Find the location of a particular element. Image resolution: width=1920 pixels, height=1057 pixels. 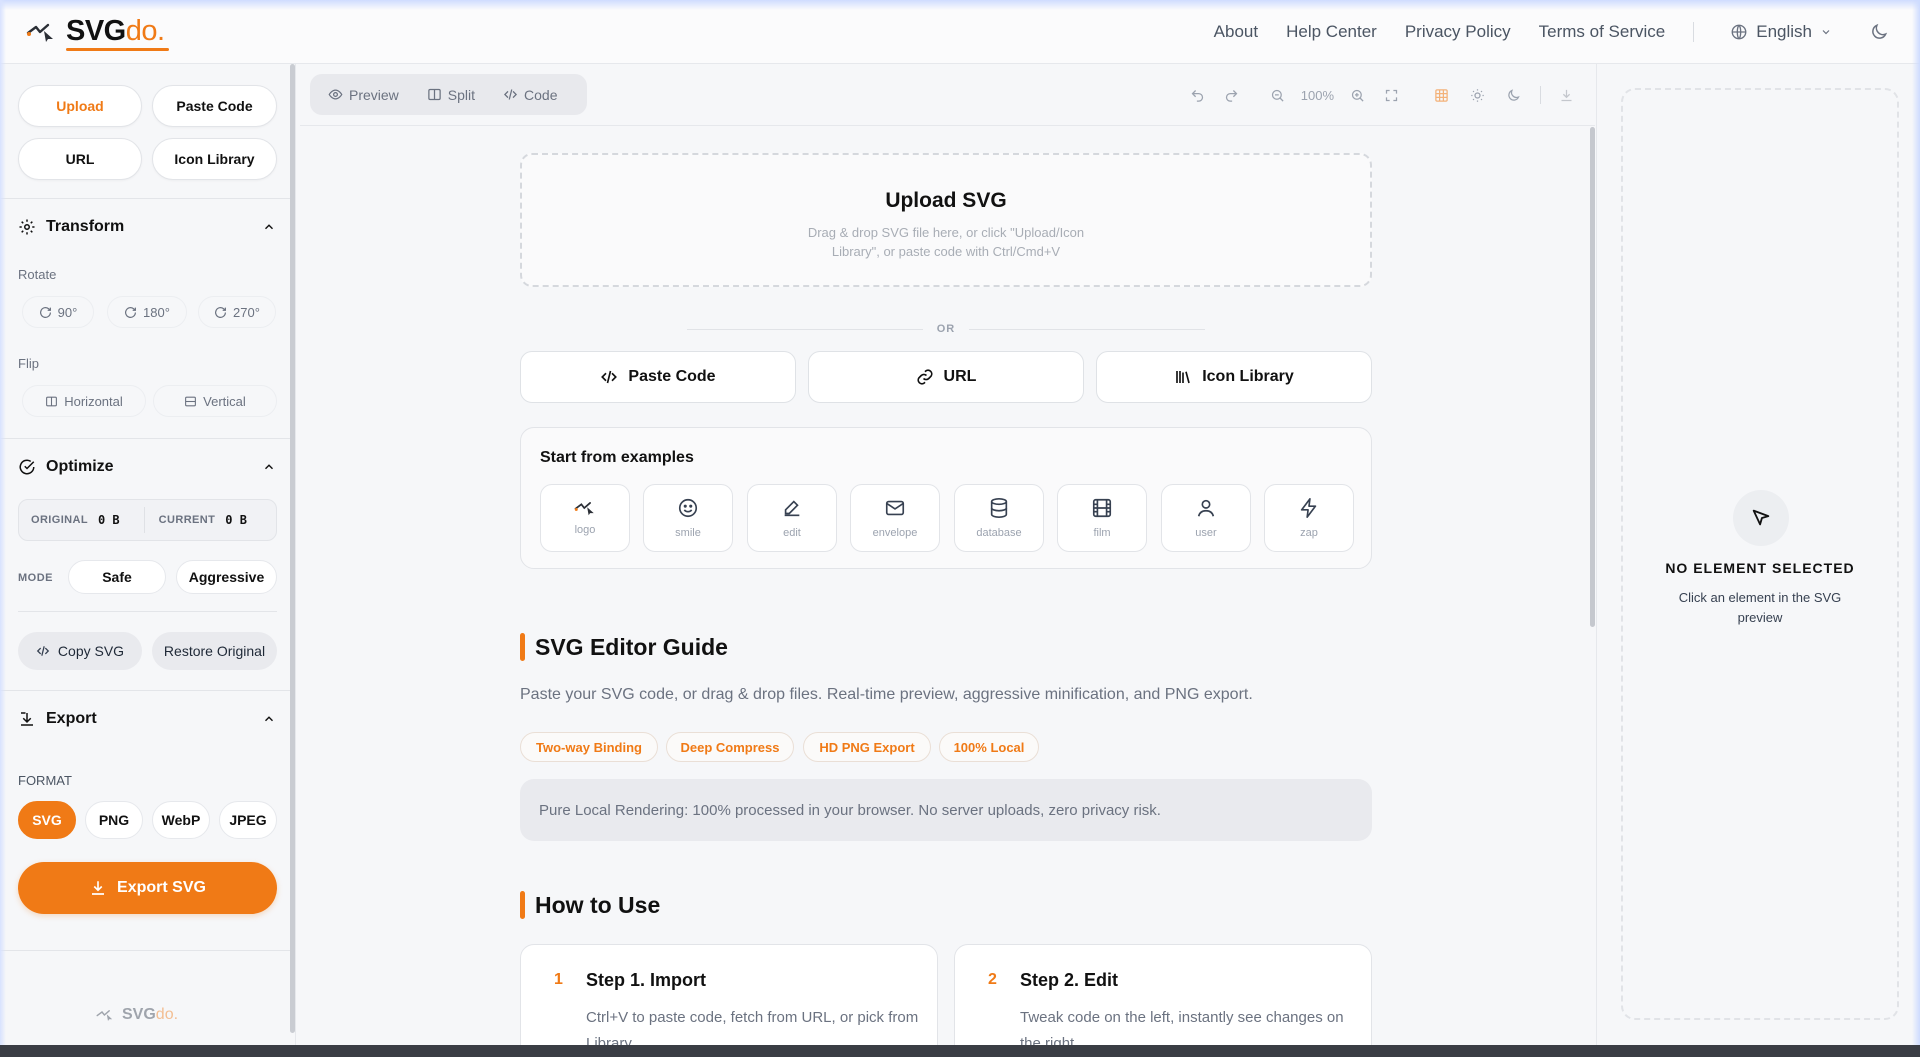

download-icon is located at coordinates (27, 719).